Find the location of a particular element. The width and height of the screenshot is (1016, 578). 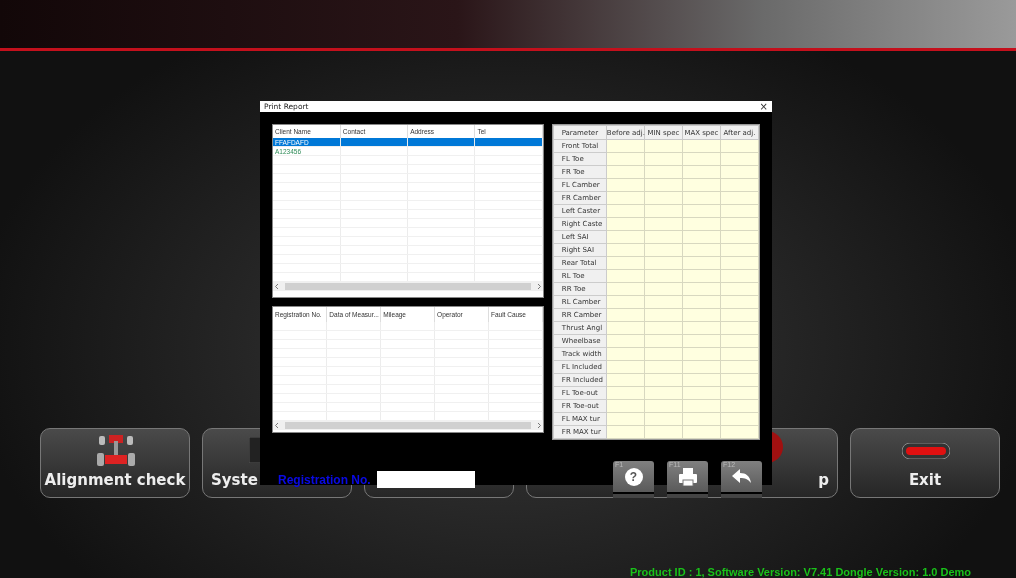

tile-label: p is located at coordinates (823, 480).